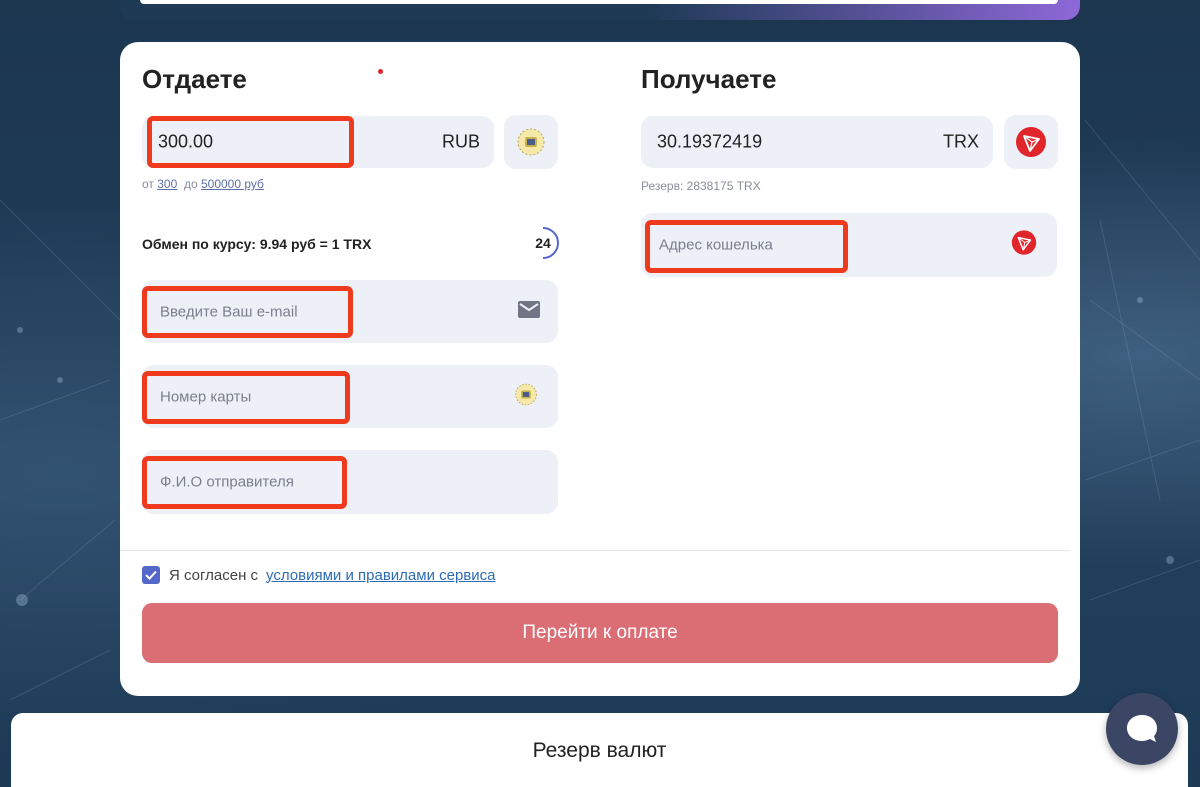 The width and height of the screenshot is (1200, 787). I want to click on chat-icon, so click(1142, 728).